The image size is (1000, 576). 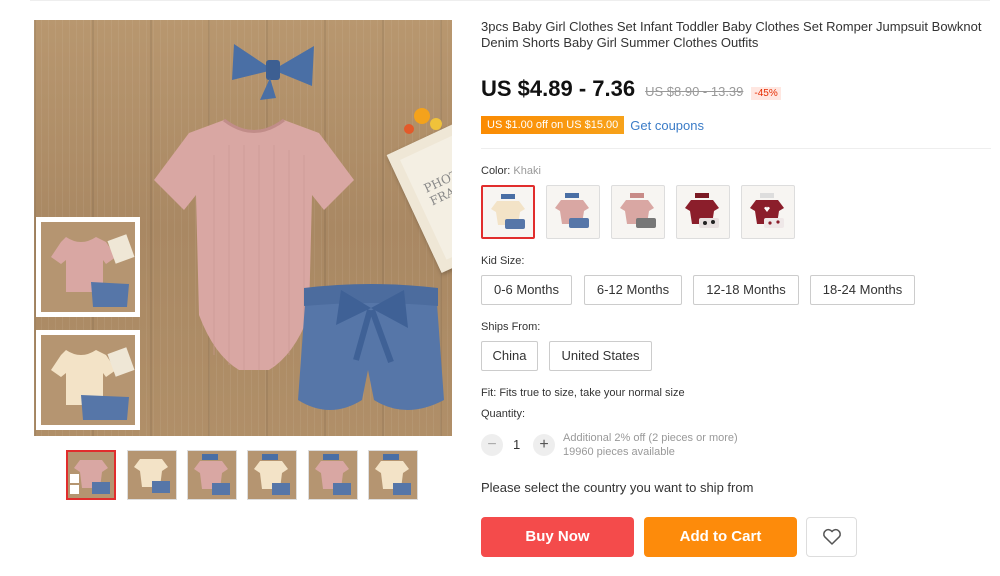 I want to click on pink-outfit-thumbnail, so click(x=88, y=267).